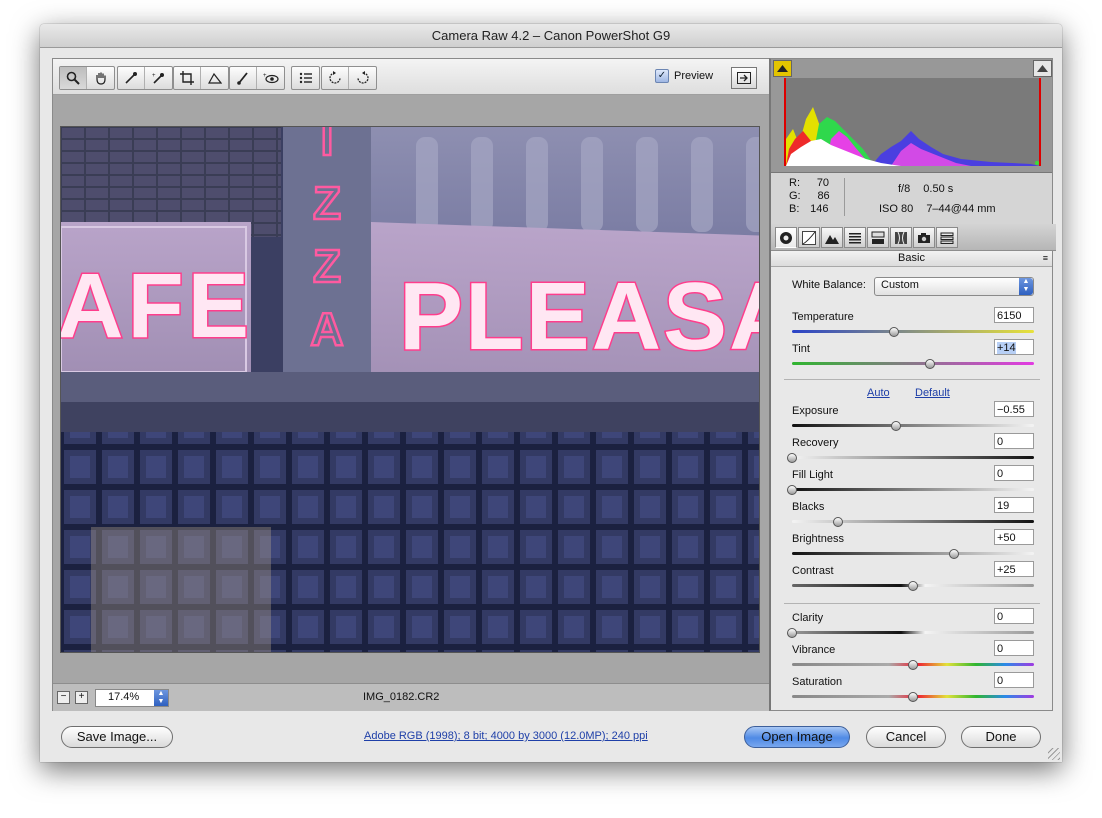 The width and height of the screenshot is (1102, 818). I want to click on fullscreen-button, so click(744, 78).